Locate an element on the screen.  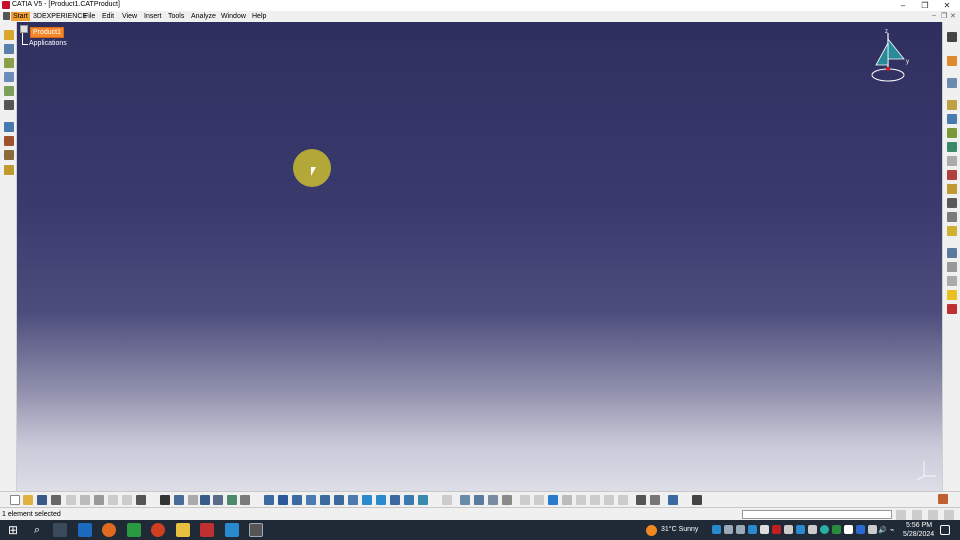
tree-item-applications: Applications is located at coordinates (48, 43).